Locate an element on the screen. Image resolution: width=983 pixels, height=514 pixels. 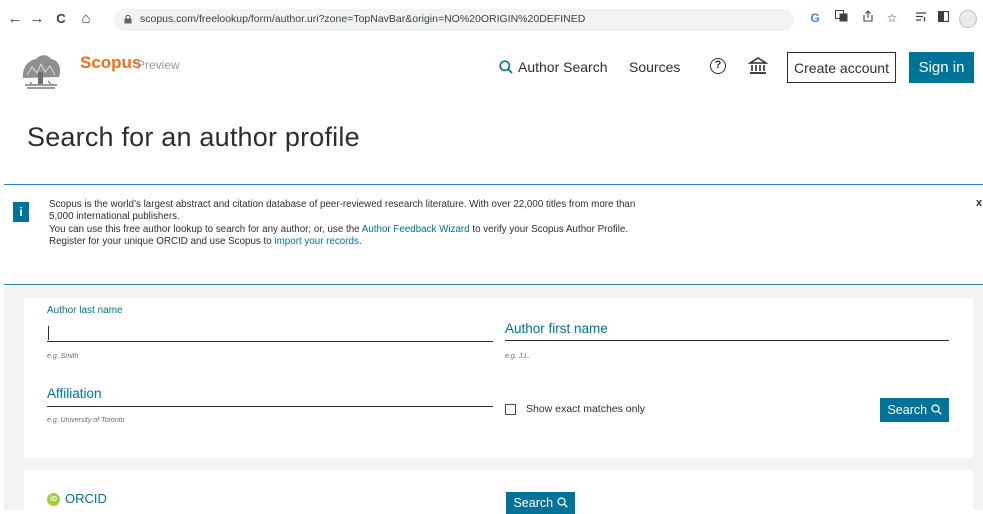
sources-link: Sources is located at coordinates (654, 67).